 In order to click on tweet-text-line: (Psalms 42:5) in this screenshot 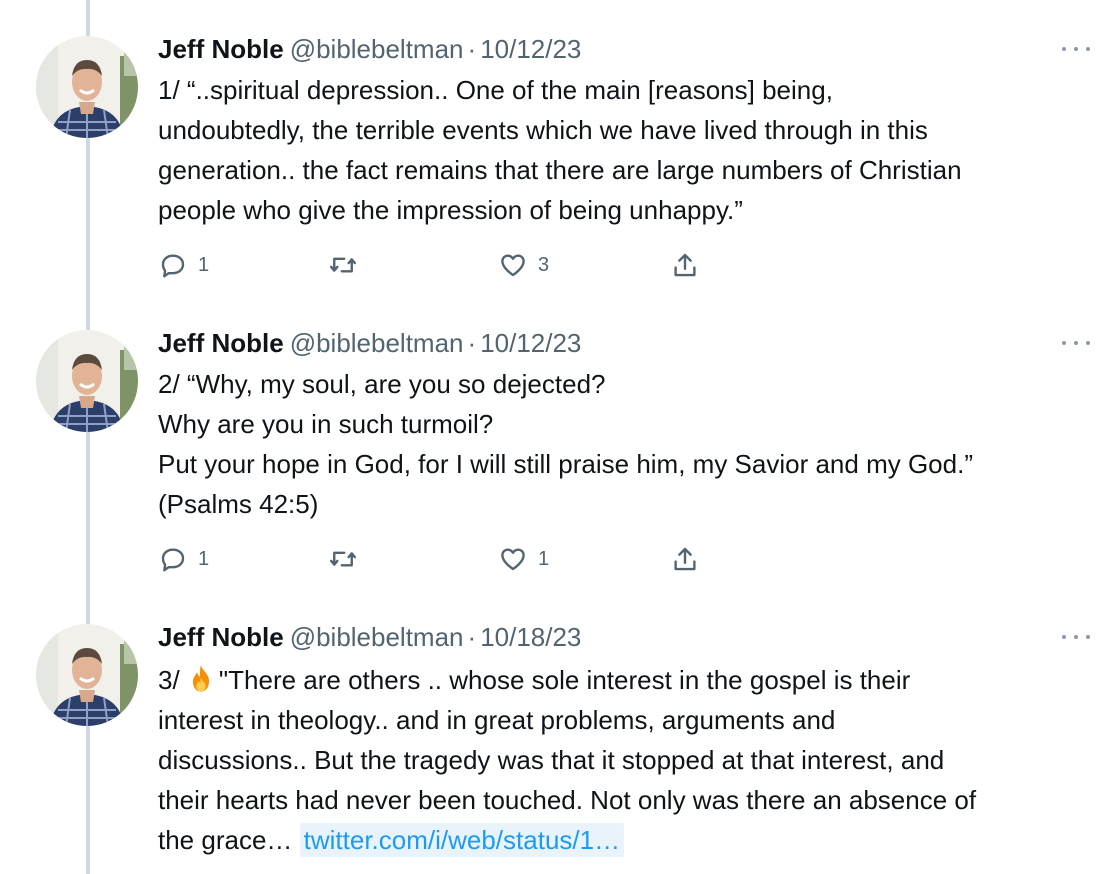, I will do `click(238, 504)`.